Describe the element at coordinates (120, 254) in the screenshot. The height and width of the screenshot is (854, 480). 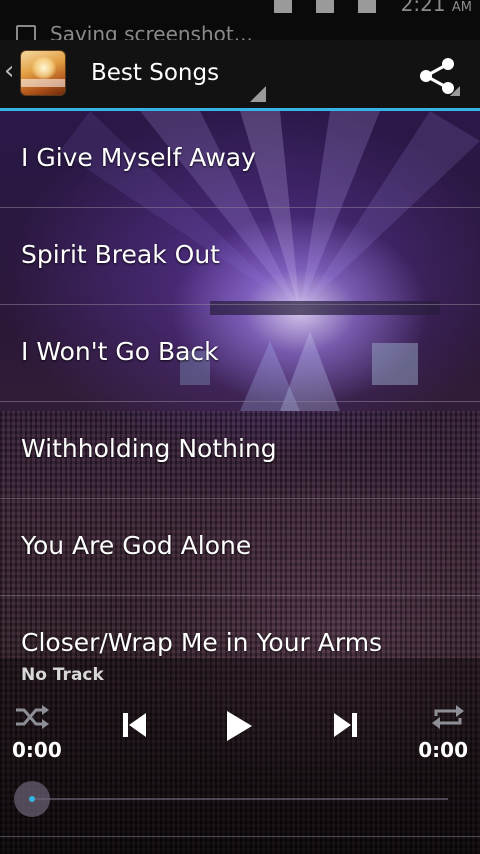
I see `song-title: Spirit Break Out` at that location.